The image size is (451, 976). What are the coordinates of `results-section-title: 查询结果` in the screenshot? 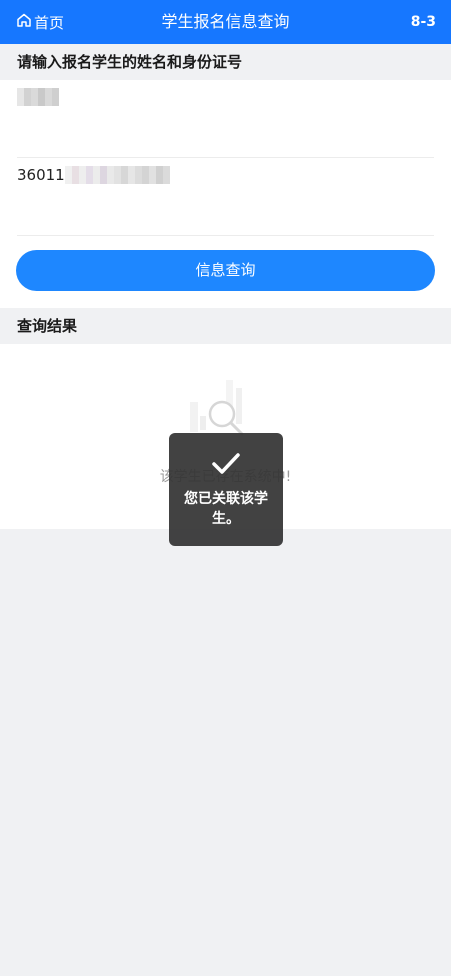 It's located at (47, 326).